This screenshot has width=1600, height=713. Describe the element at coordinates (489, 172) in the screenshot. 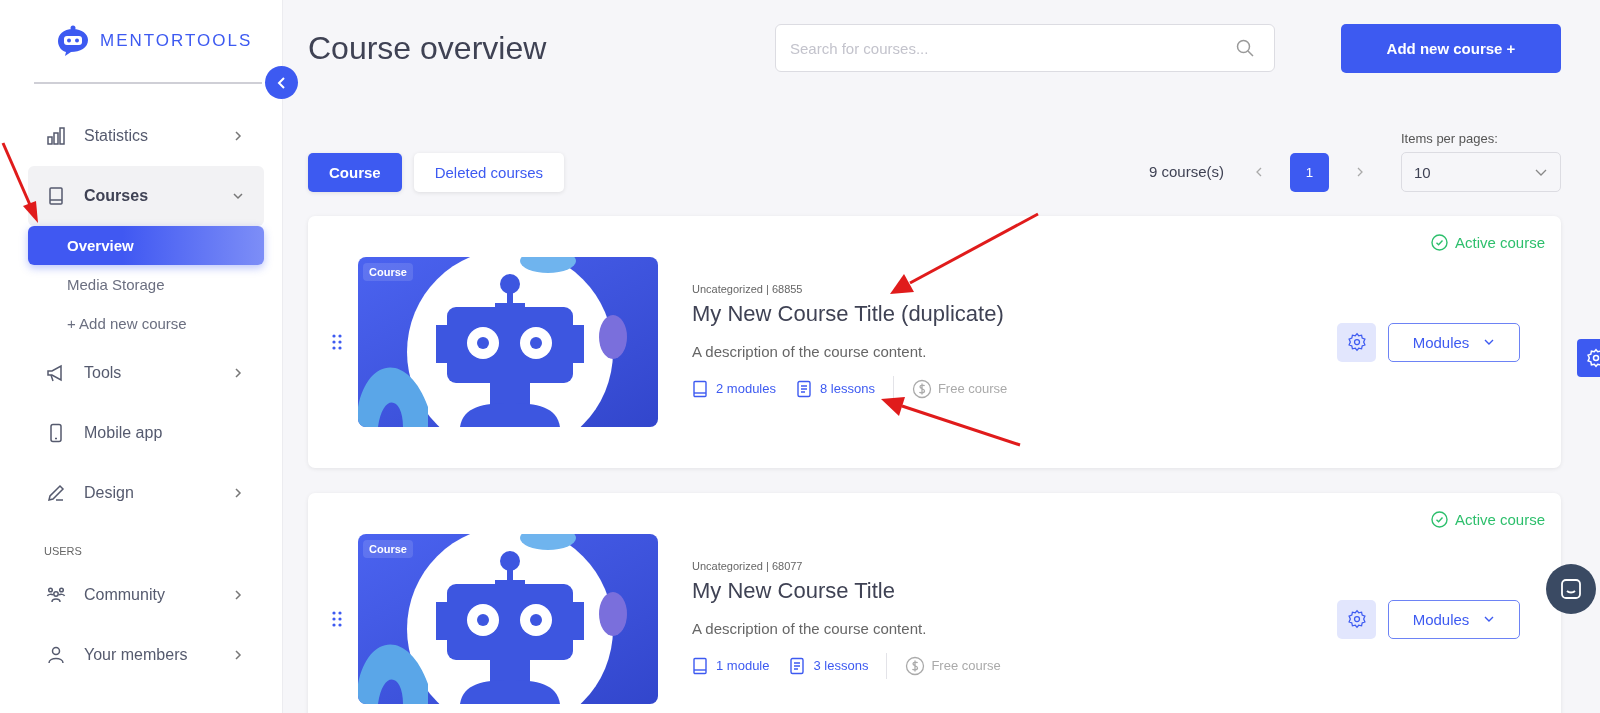

I see `tab: Deleted courses` at that location.